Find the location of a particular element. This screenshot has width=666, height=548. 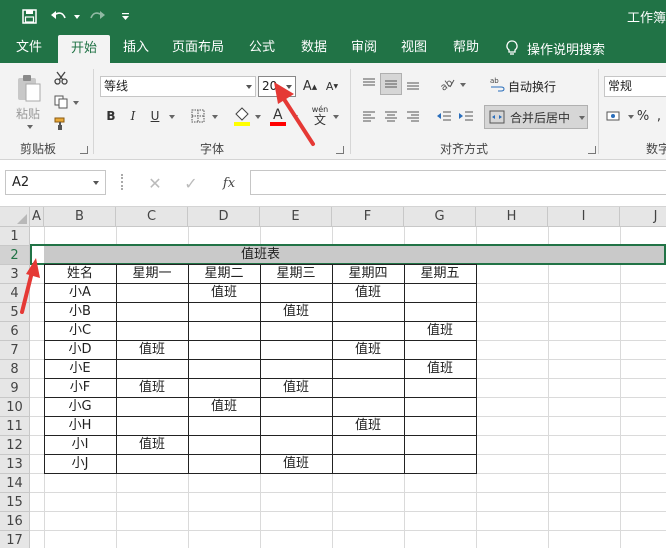

comma-style-icon: , is located at coordinates (659, 116).